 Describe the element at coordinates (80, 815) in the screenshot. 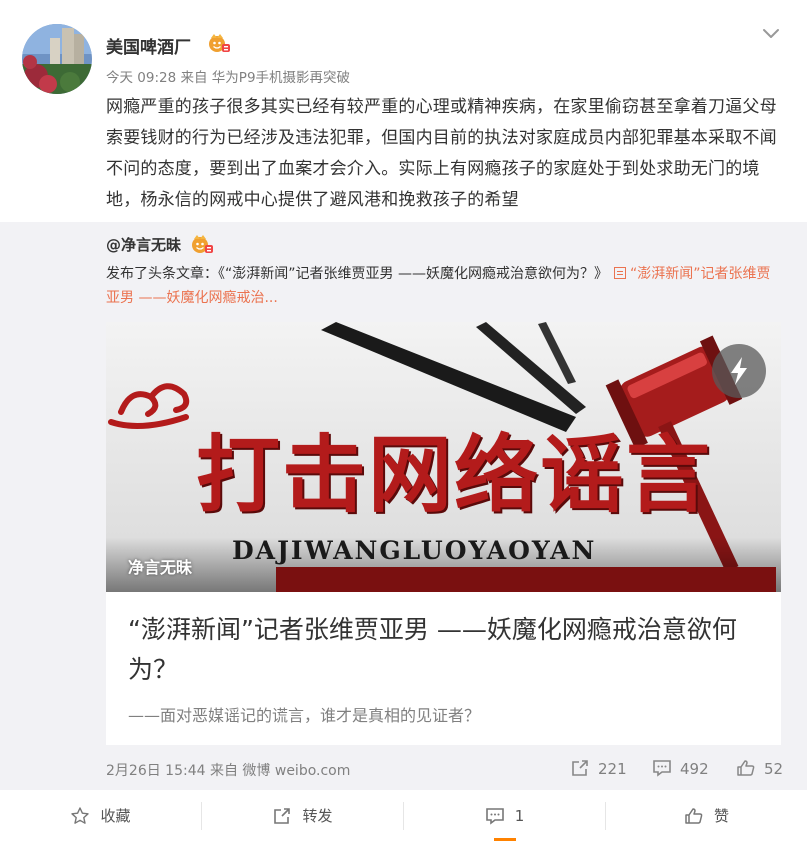

I see `star-icon` at that location.